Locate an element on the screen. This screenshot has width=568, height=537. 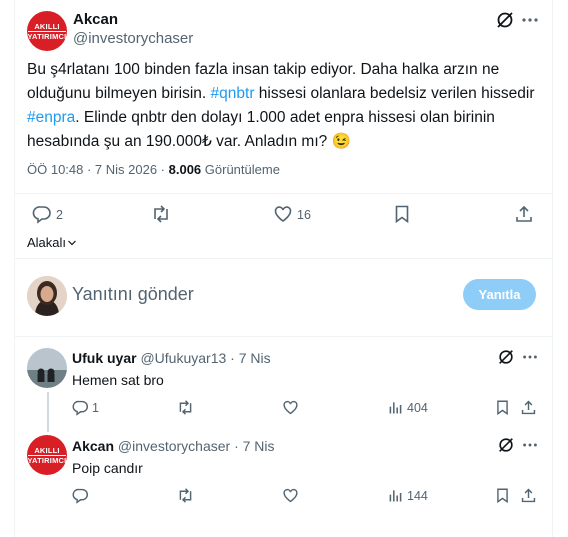
reply-author-name: Ufuk uyar is located at coordinates (104, 358).